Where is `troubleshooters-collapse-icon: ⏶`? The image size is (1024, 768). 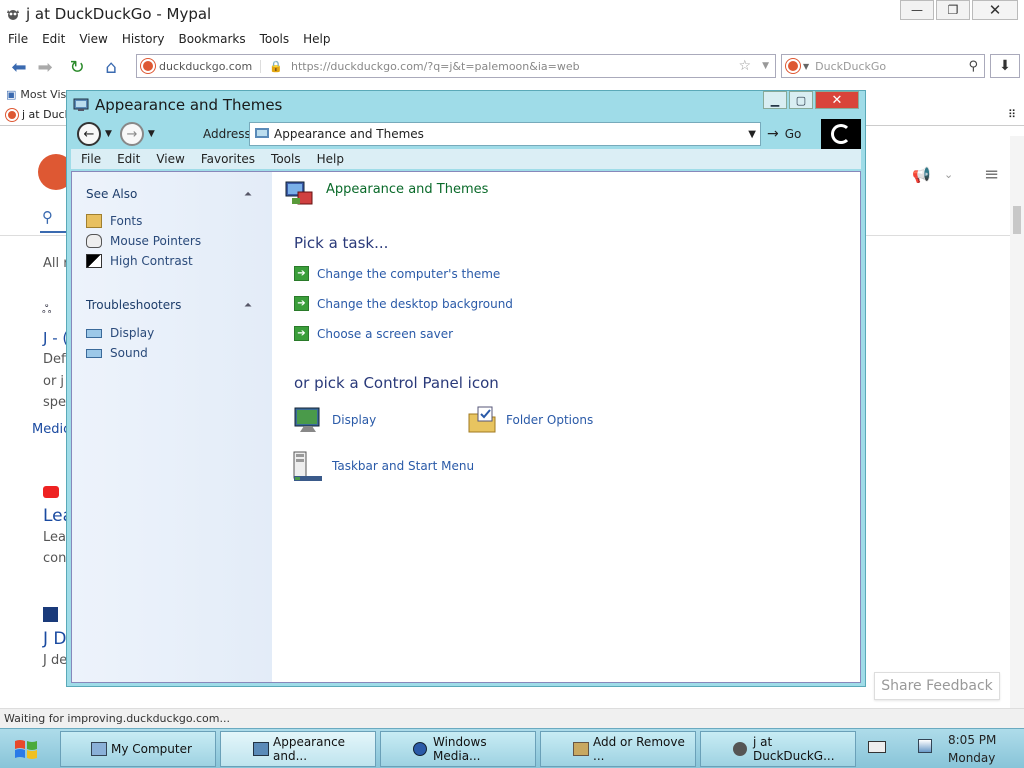
troubleshooters-collapse-icon: ⏶ is located at coordinates (248, 305).